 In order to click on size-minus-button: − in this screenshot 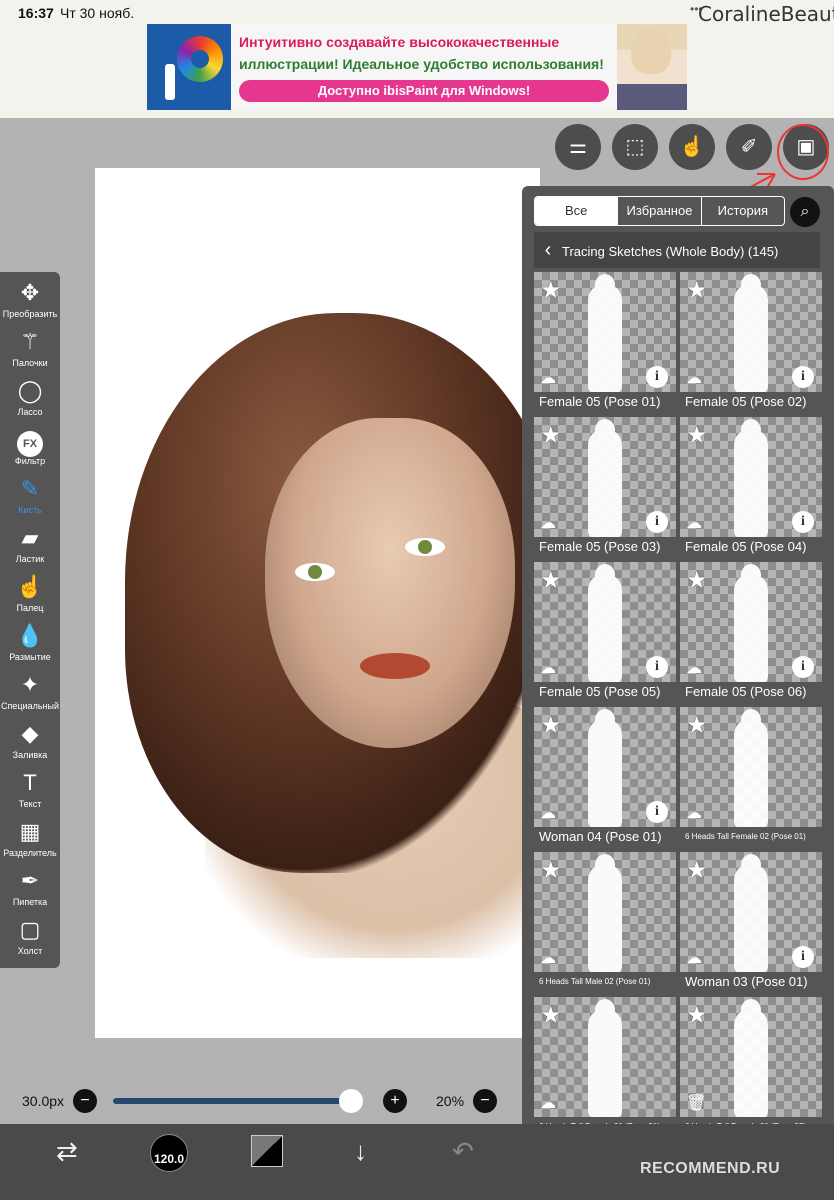, I will do `click(85, 1101)`.